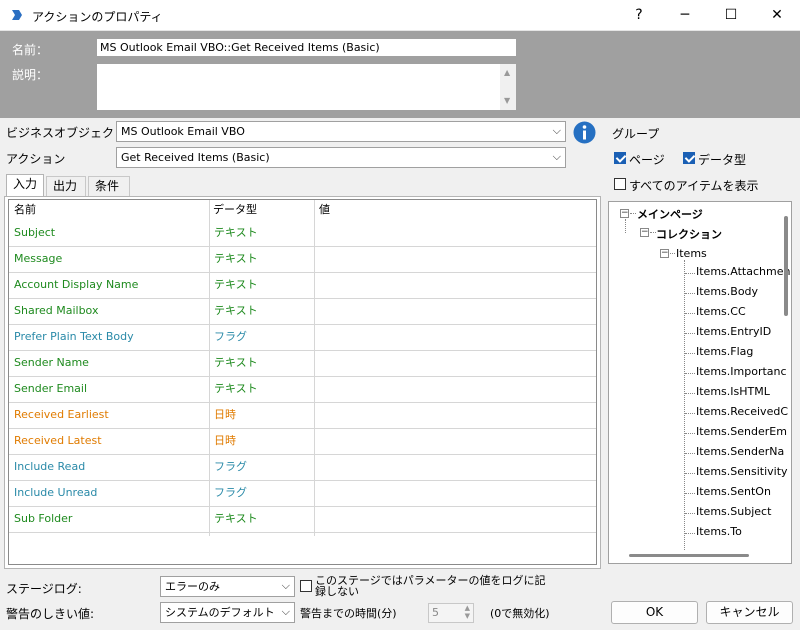 The width and height of the screenshot is (800, 630). I want to click on name-label: 名前：, so click(30, 50).